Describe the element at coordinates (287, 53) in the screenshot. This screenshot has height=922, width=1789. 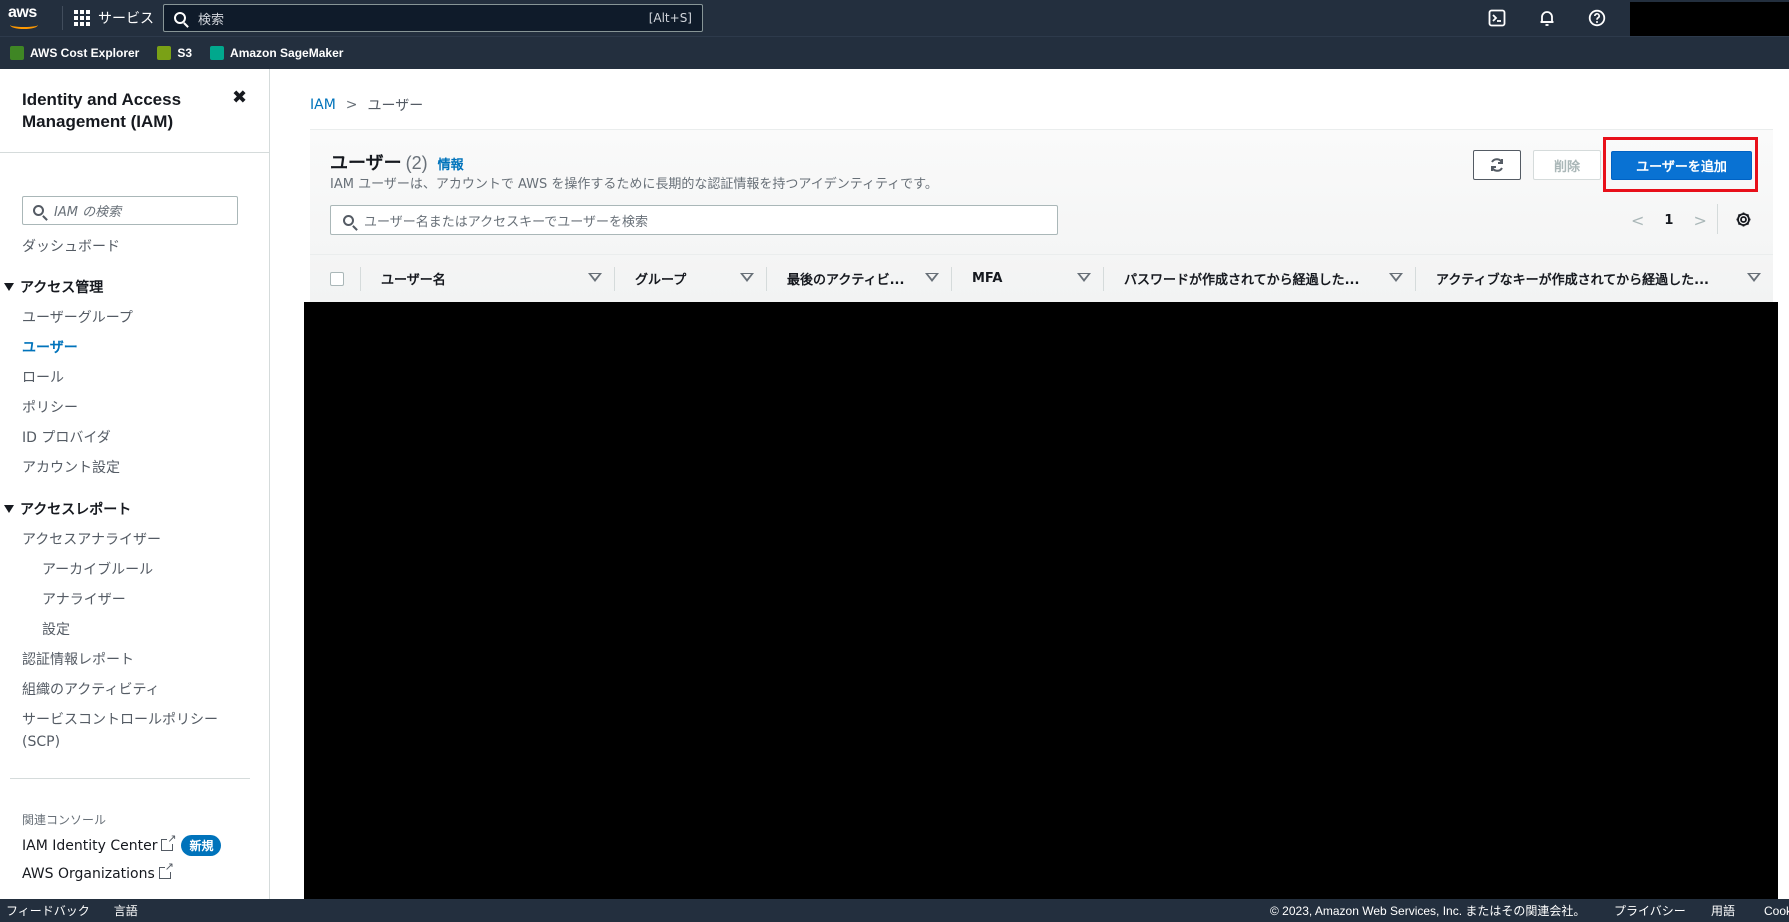
I see `favorite-label: Amazon SageMaker` at that location.